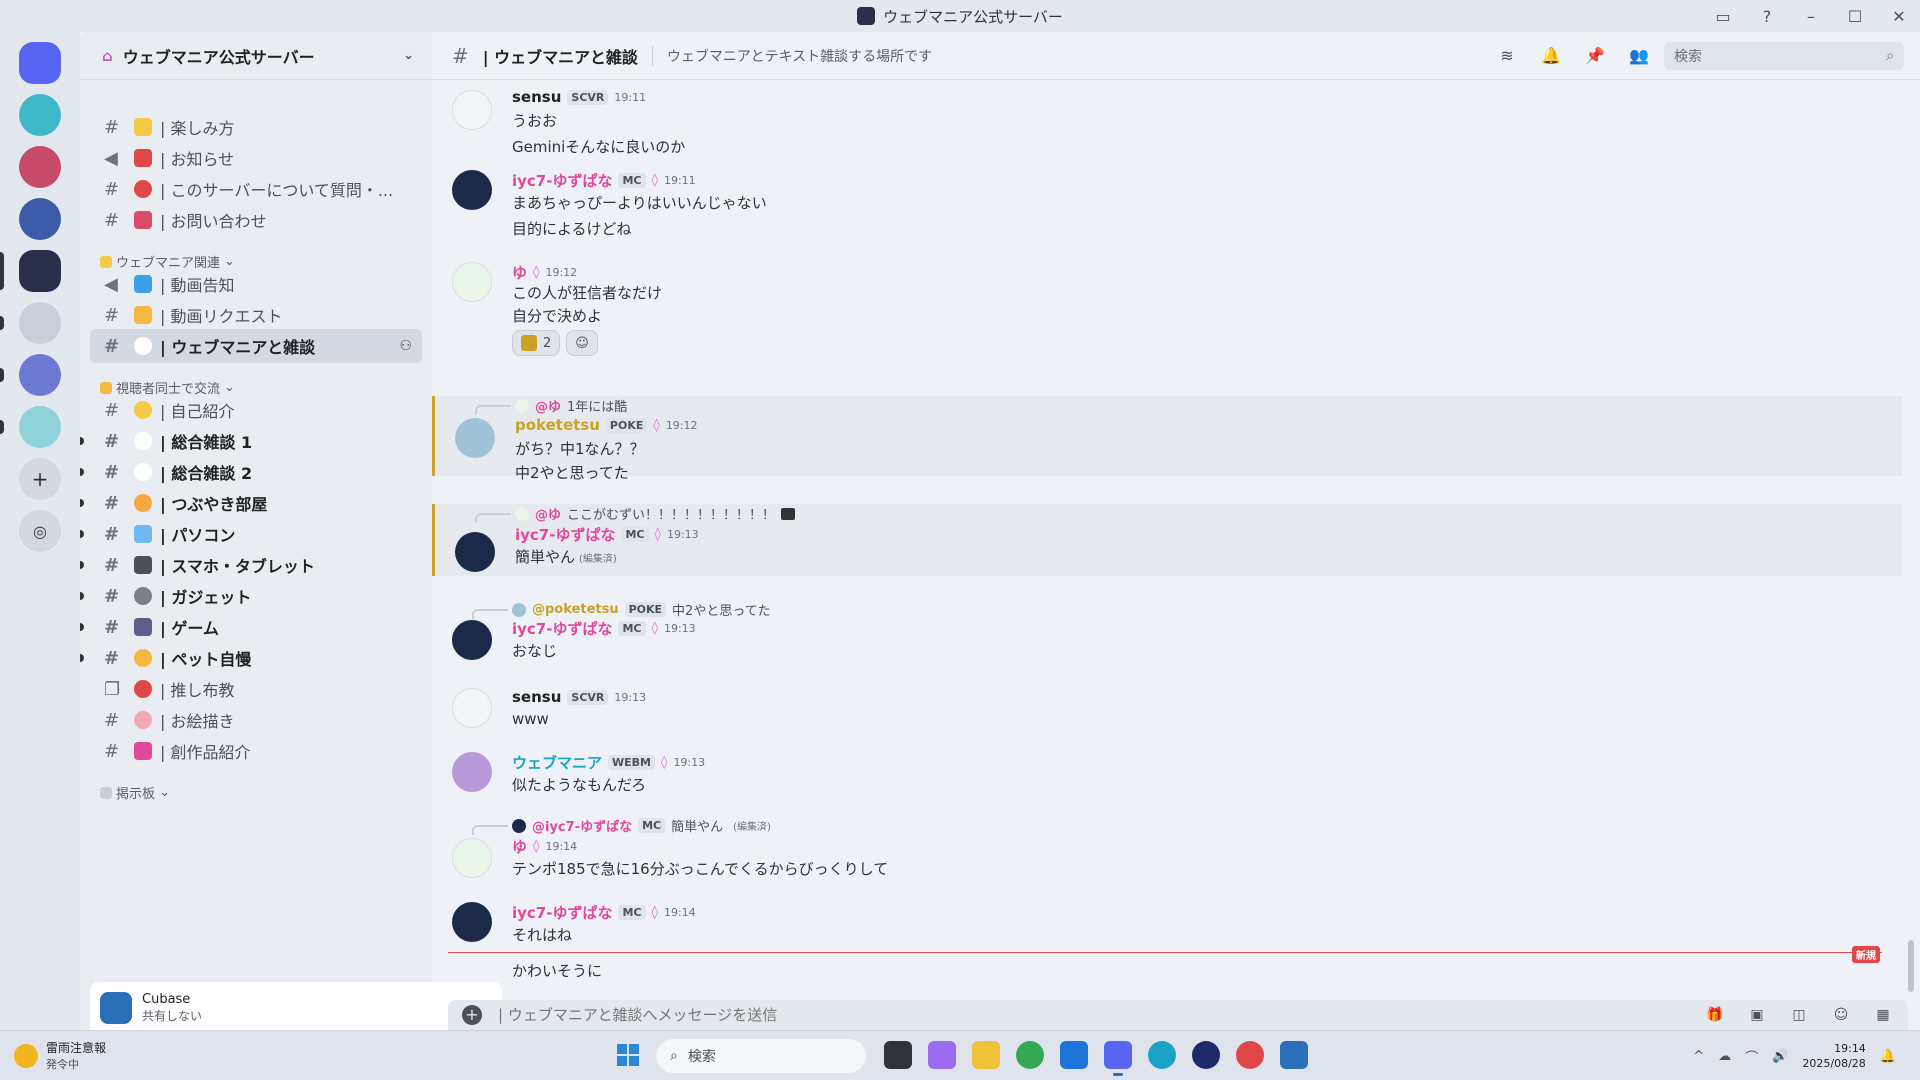  Describe the element at coordinates (251, 472) in the screenshot. I see `channel-item: # | 総合雑談 2` at that location.